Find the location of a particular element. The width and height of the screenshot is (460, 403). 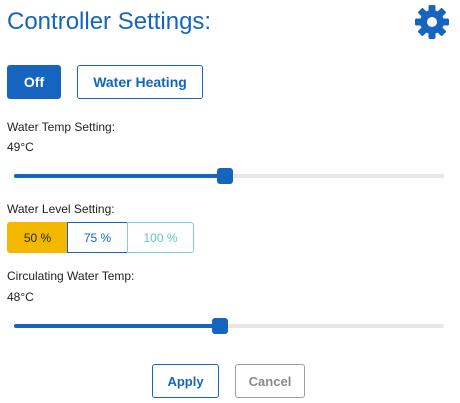

circulating-temp-value: 48°C is located at coordinates (20, 297).